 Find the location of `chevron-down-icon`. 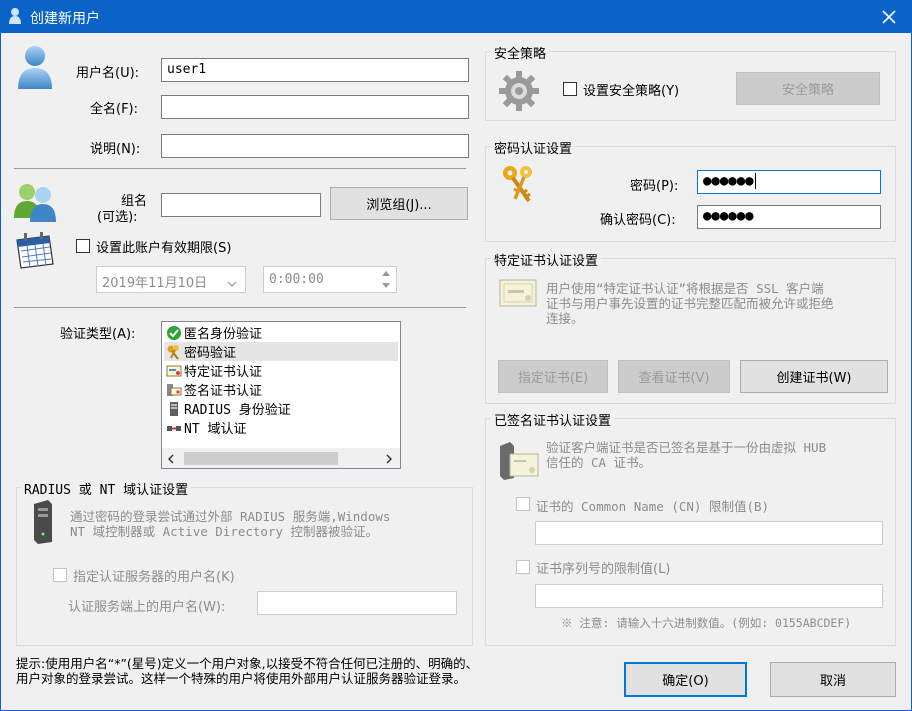

chevron-down-icon is located at coordinates (232, 283).